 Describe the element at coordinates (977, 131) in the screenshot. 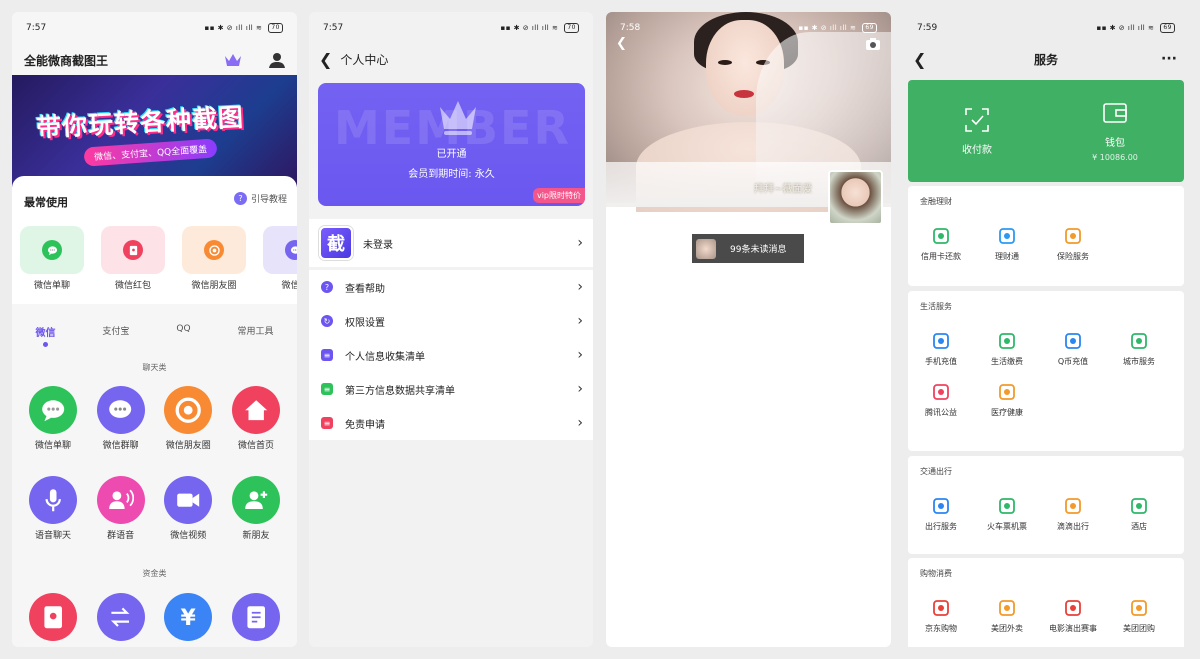

I see `pay-receive-button: 收付款` at that location.